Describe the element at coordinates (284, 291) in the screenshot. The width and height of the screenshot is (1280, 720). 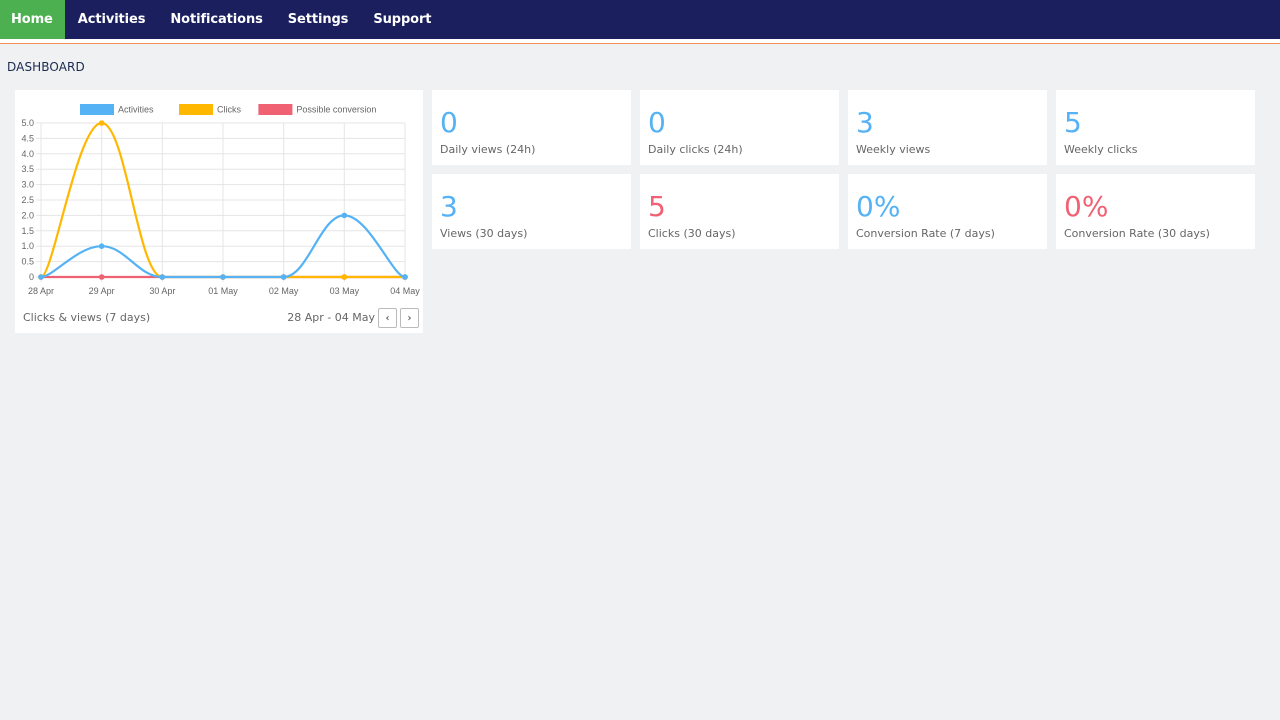
I see `x-tick-label: 02 May` at that location.